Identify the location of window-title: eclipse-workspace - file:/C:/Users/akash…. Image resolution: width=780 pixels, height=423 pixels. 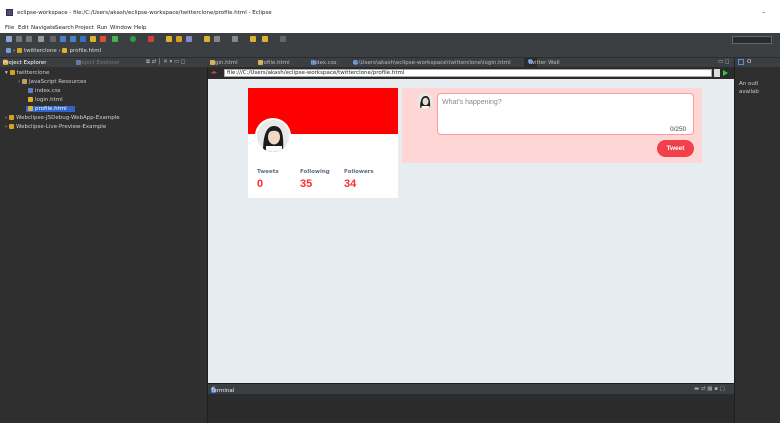
(144, 13).